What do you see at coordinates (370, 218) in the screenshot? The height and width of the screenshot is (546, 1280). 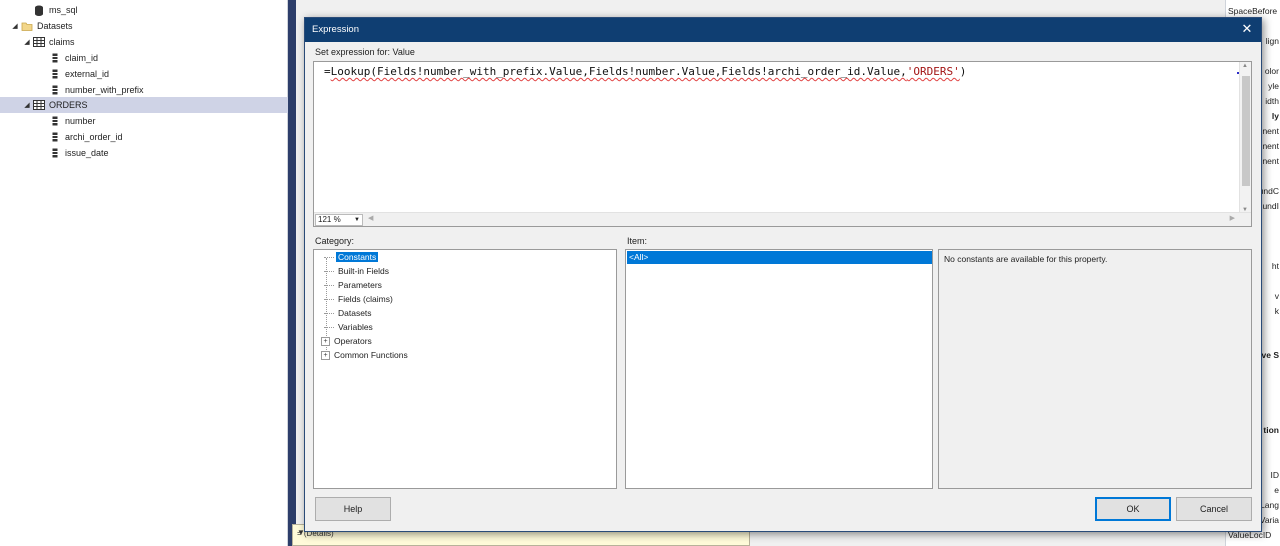 I see `scroll-left-icon: ◀` at bounding box center [370, 218].